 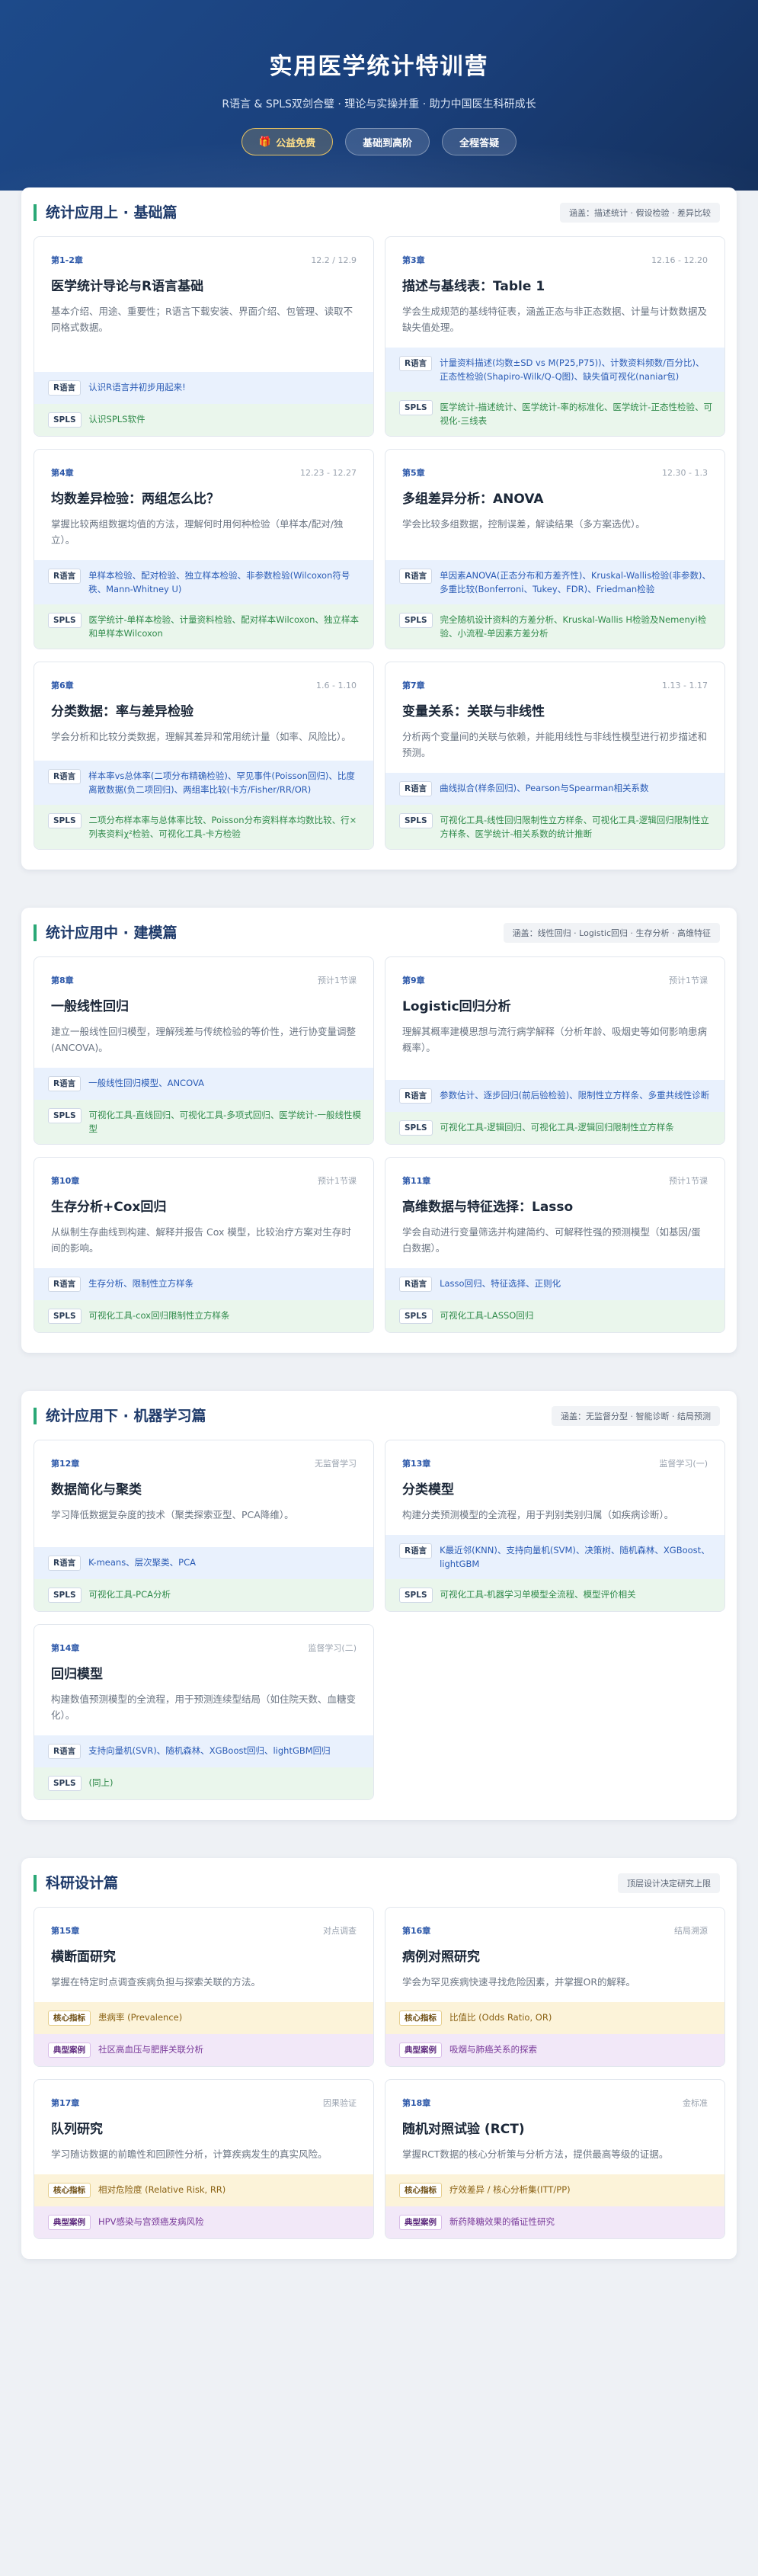 I want to click on card-body: 第16章 结局溯源 病例对照研究 学会为罕见疾病快速寻找危险因素，并掌握OR的解释。, so click(x=554, y=1955).